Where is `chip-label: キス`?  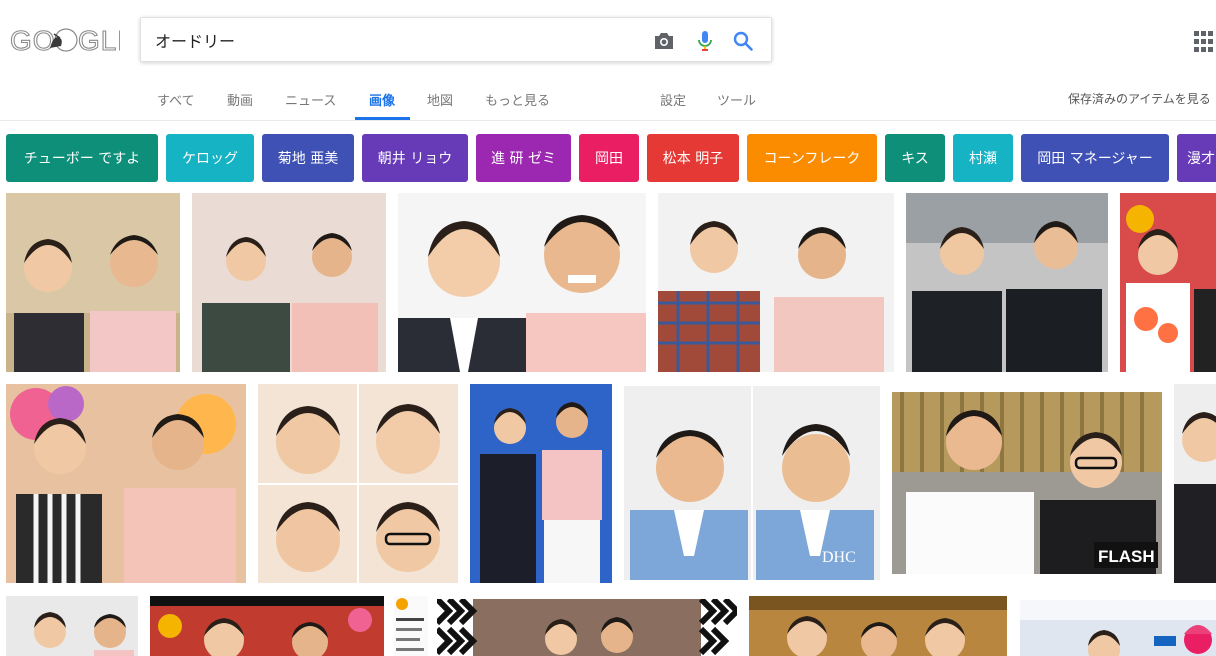
chip-label: キス is located at coordinates (915, 159).